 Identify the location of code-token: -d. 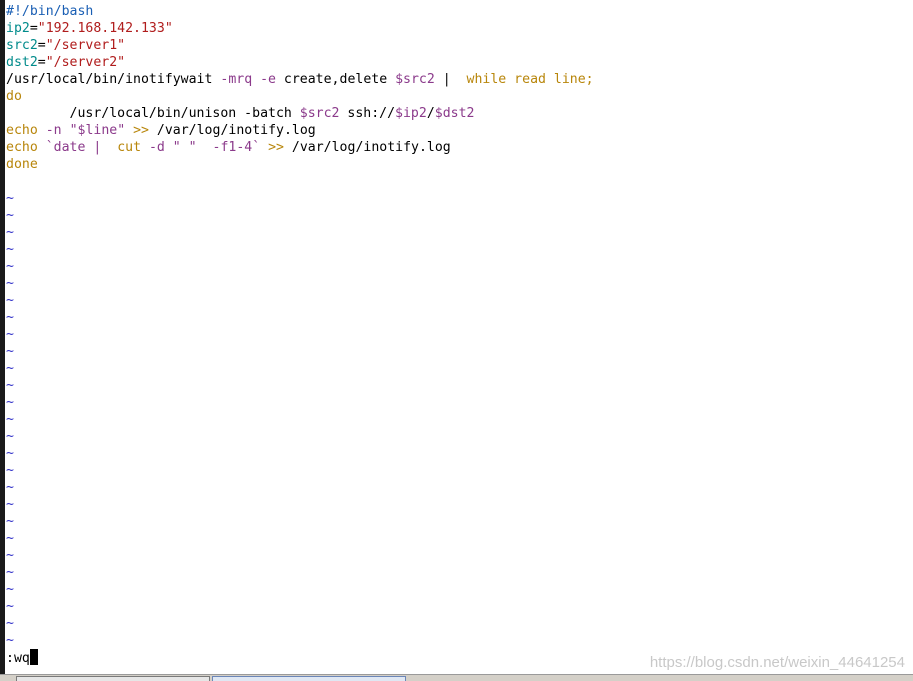
(156, 147).